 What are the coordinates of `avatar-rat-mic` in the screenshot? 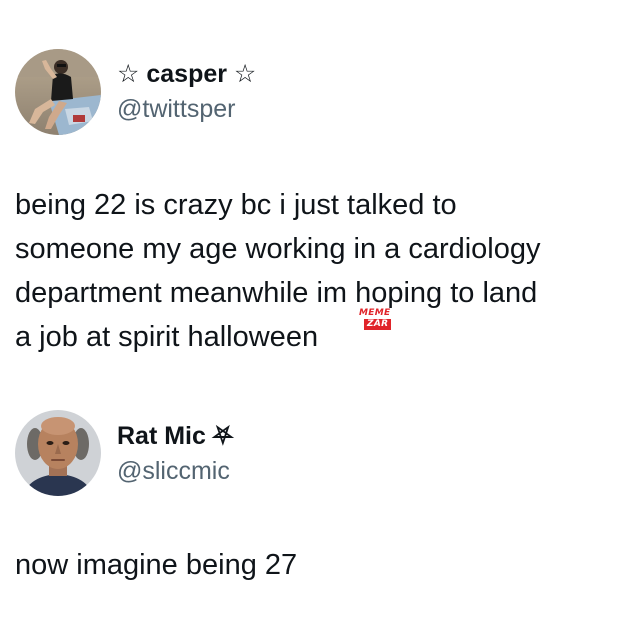 It's located at (58, 453).